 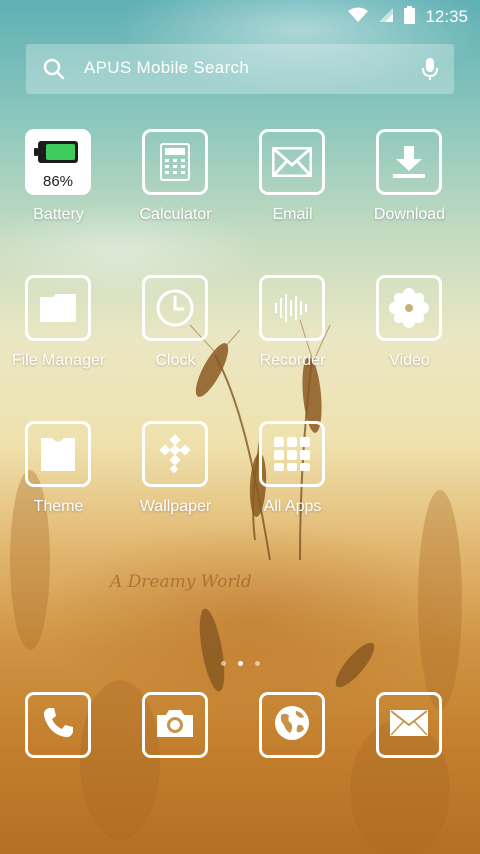 I want to click on app-calculator: Calculator, so click(x=175, y=185).